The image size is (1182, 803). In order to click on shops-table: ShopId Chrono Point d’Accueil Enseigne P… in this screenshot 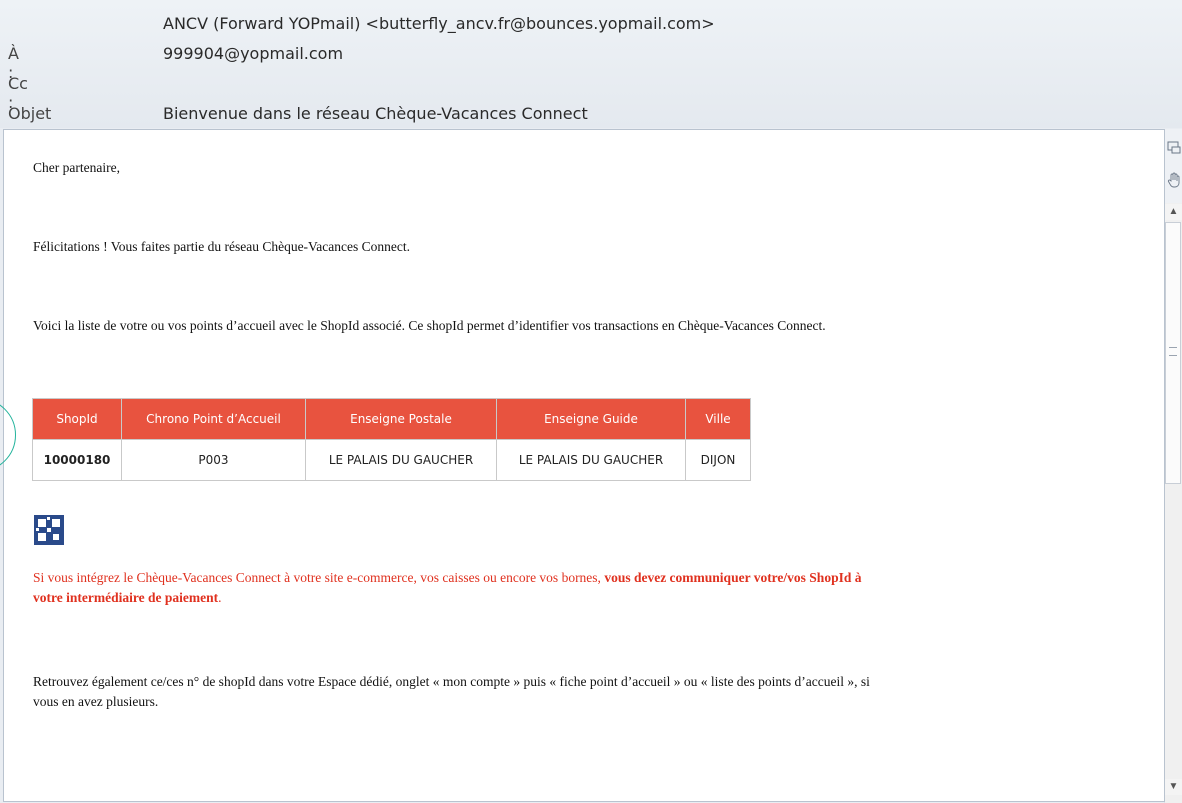, I will do `click(391, 439)`.